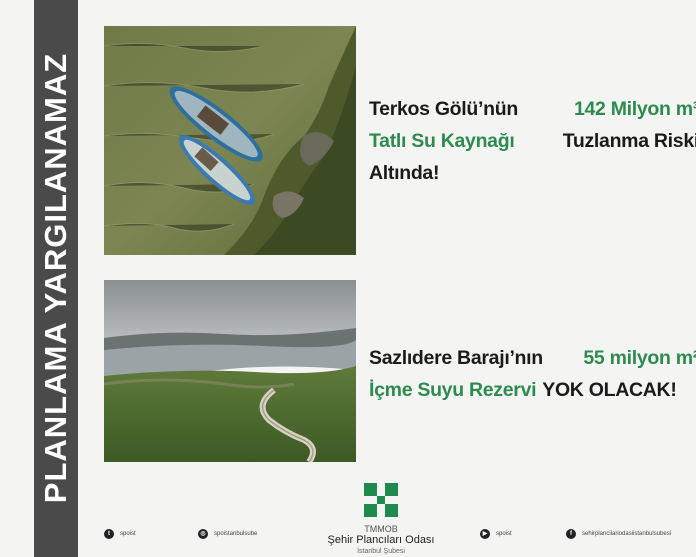 The height and width of the screenshot is (557, 696). What do you see at coordinates (236, 534) in the screenshot?
I see `social-instagram-handle: spoistanbulsube` at bounding box center [236, 534].